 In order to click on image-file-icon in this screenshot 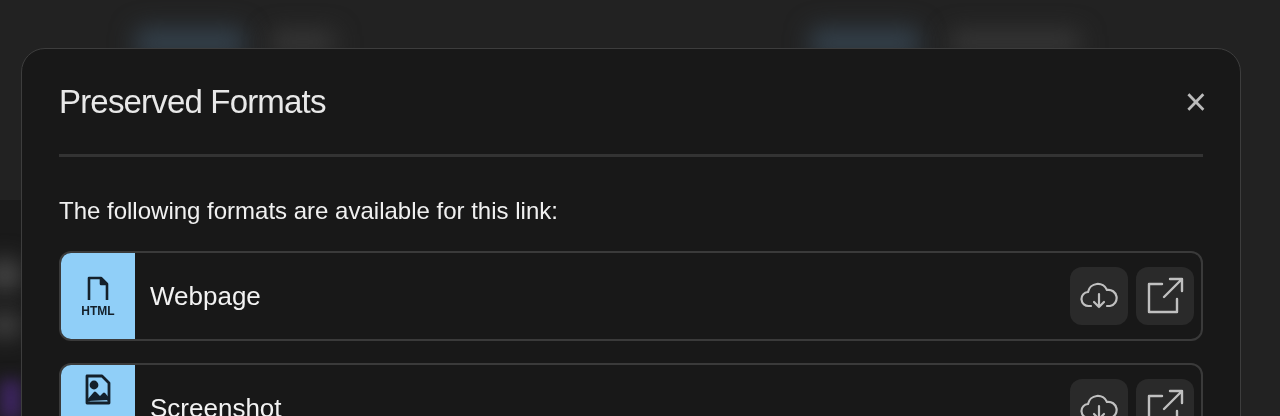, I will do `click(98, 389)`.